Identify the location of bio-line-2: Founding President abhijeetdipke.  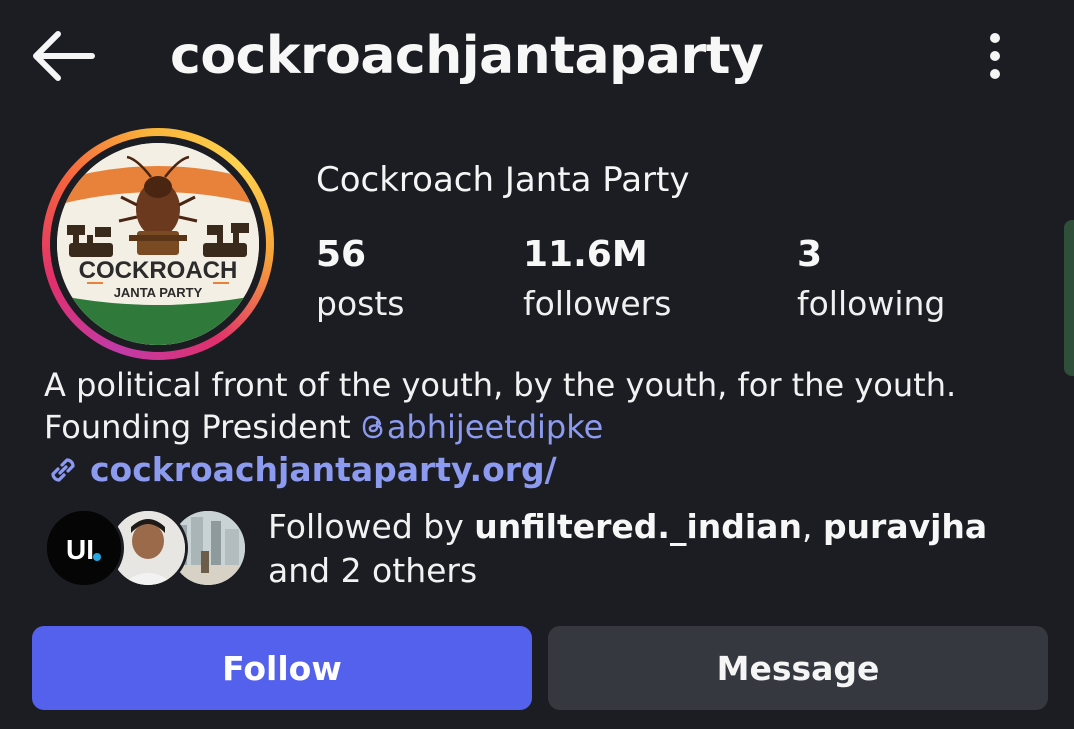
(500, 427).